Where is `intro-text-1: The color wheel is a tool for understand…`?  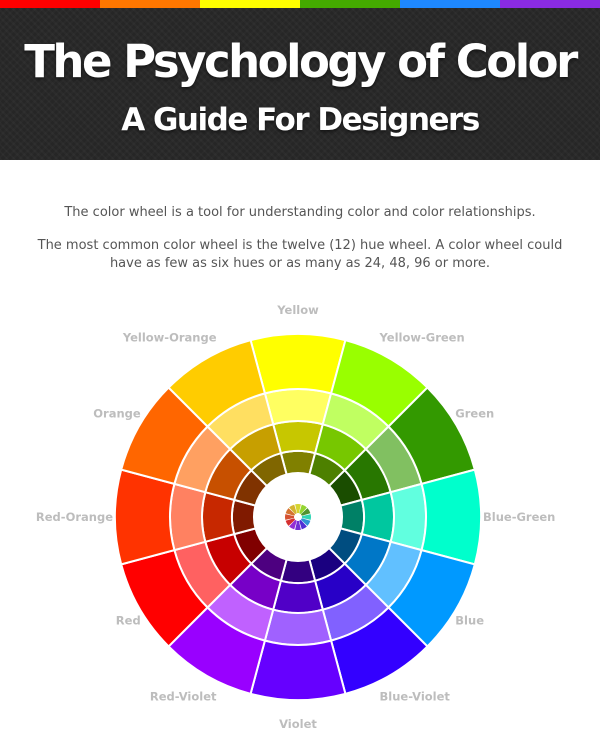 intro-text-1: The color wheel is a tool for understand… is located at coordinates (300, 212).